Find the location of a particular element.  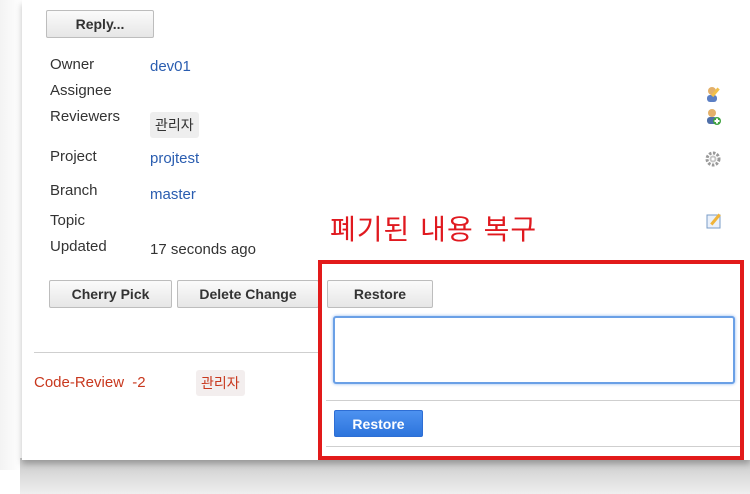

topic-edit-icon is located at coordinates (715, 221).